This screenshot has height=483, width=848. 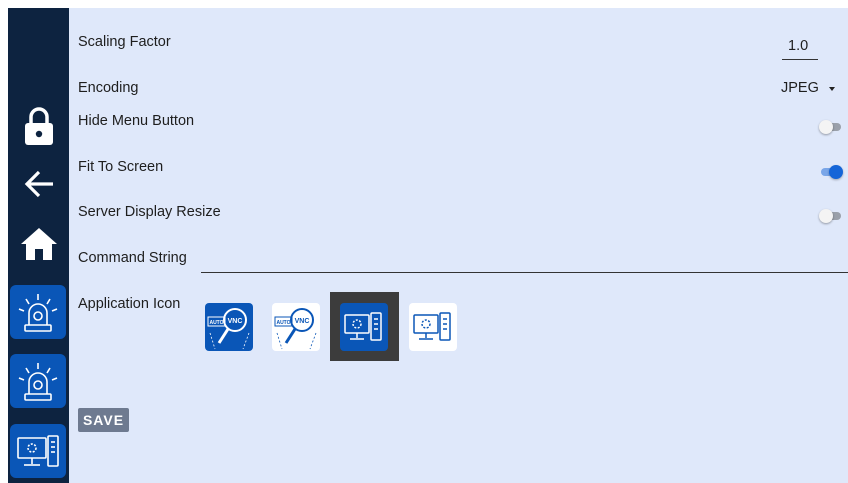 I want to click on command-string-input, so click(x=524, y=259).